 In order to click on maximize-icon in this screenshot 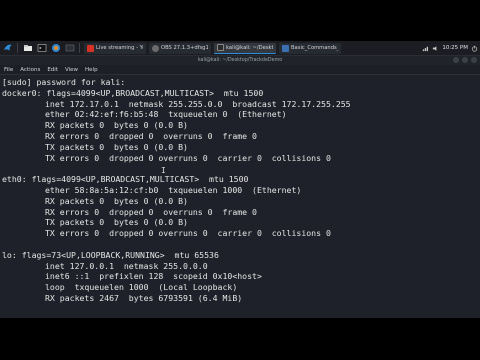, I will do `click(465, 60)`.